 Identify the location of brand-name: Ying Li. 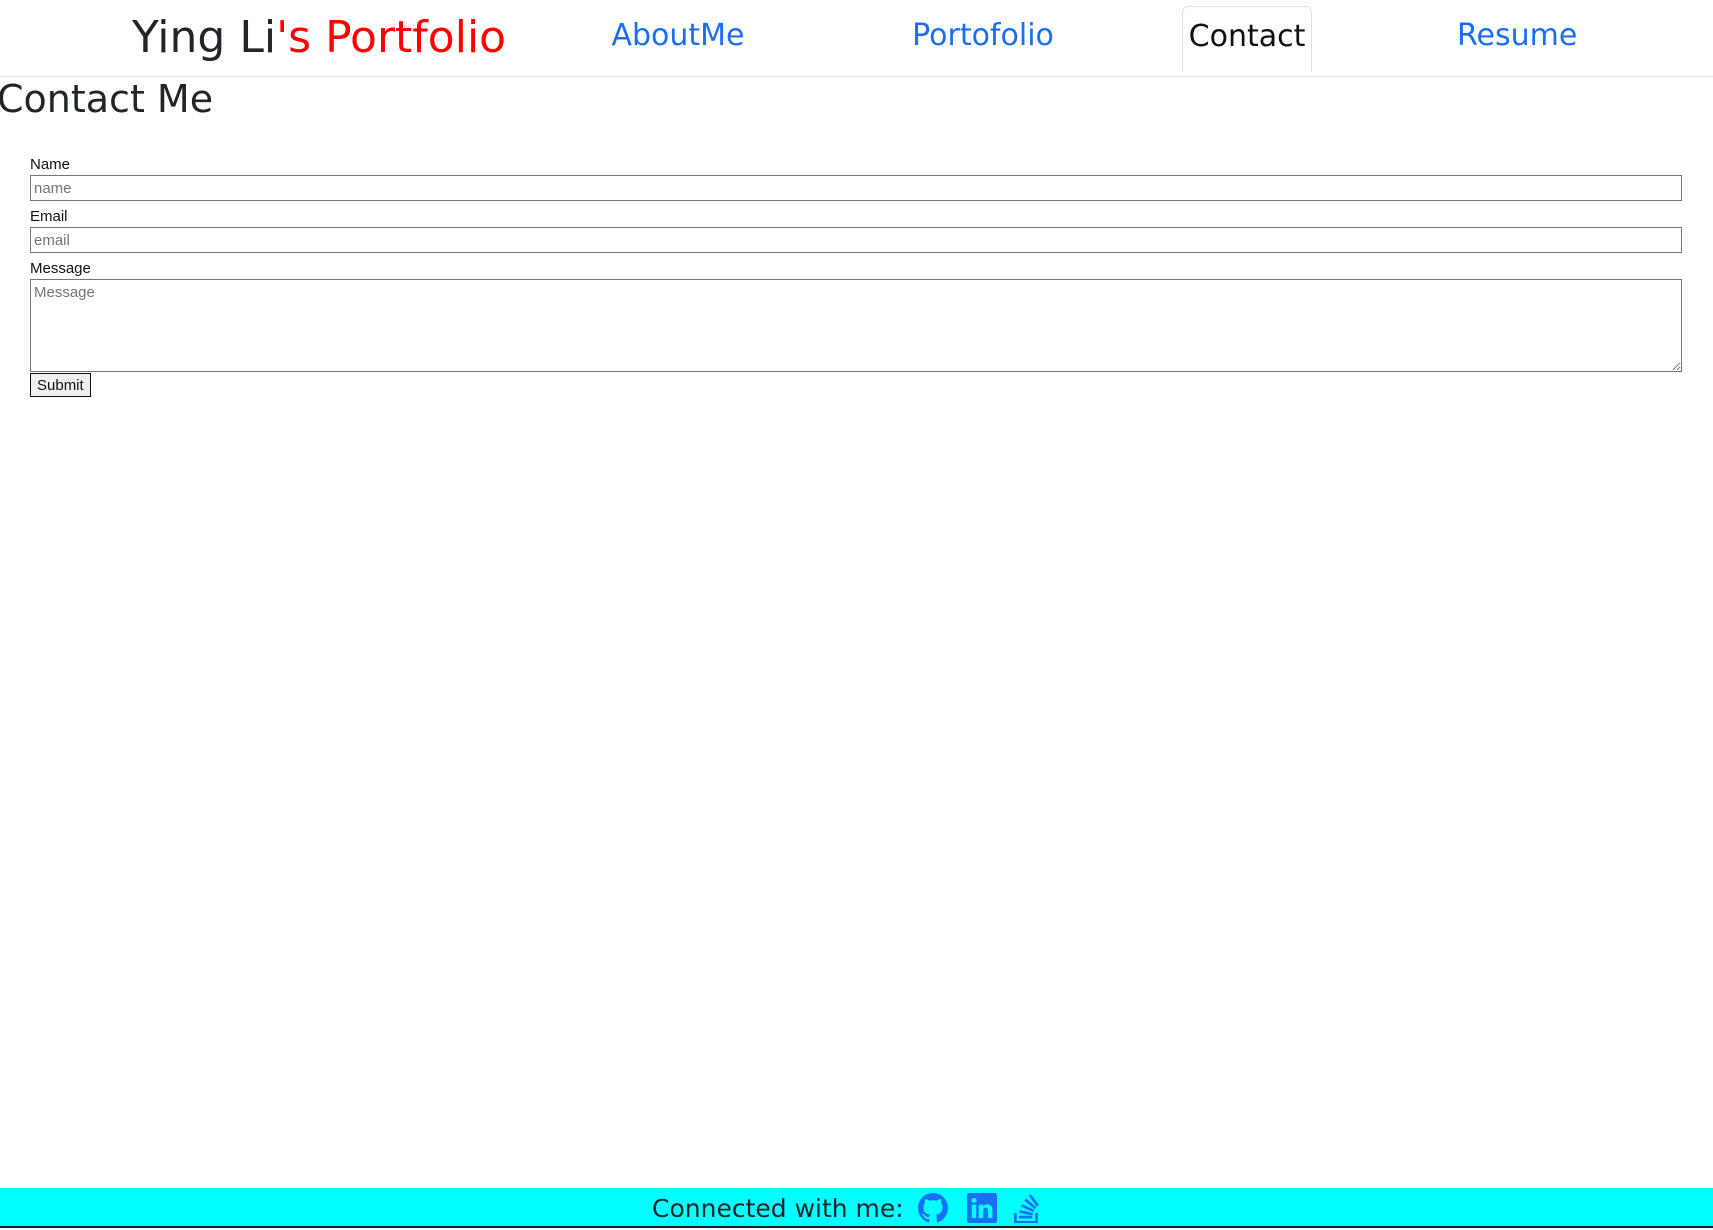
(204, 37).